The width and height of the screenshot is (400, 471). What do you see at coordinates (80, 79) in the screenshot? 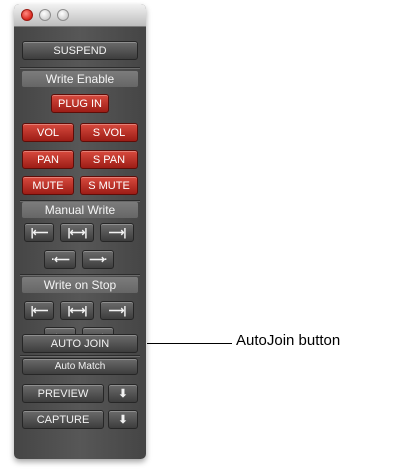
I see `write-enable-header: Write Enable` at bounding box center [80, 79].